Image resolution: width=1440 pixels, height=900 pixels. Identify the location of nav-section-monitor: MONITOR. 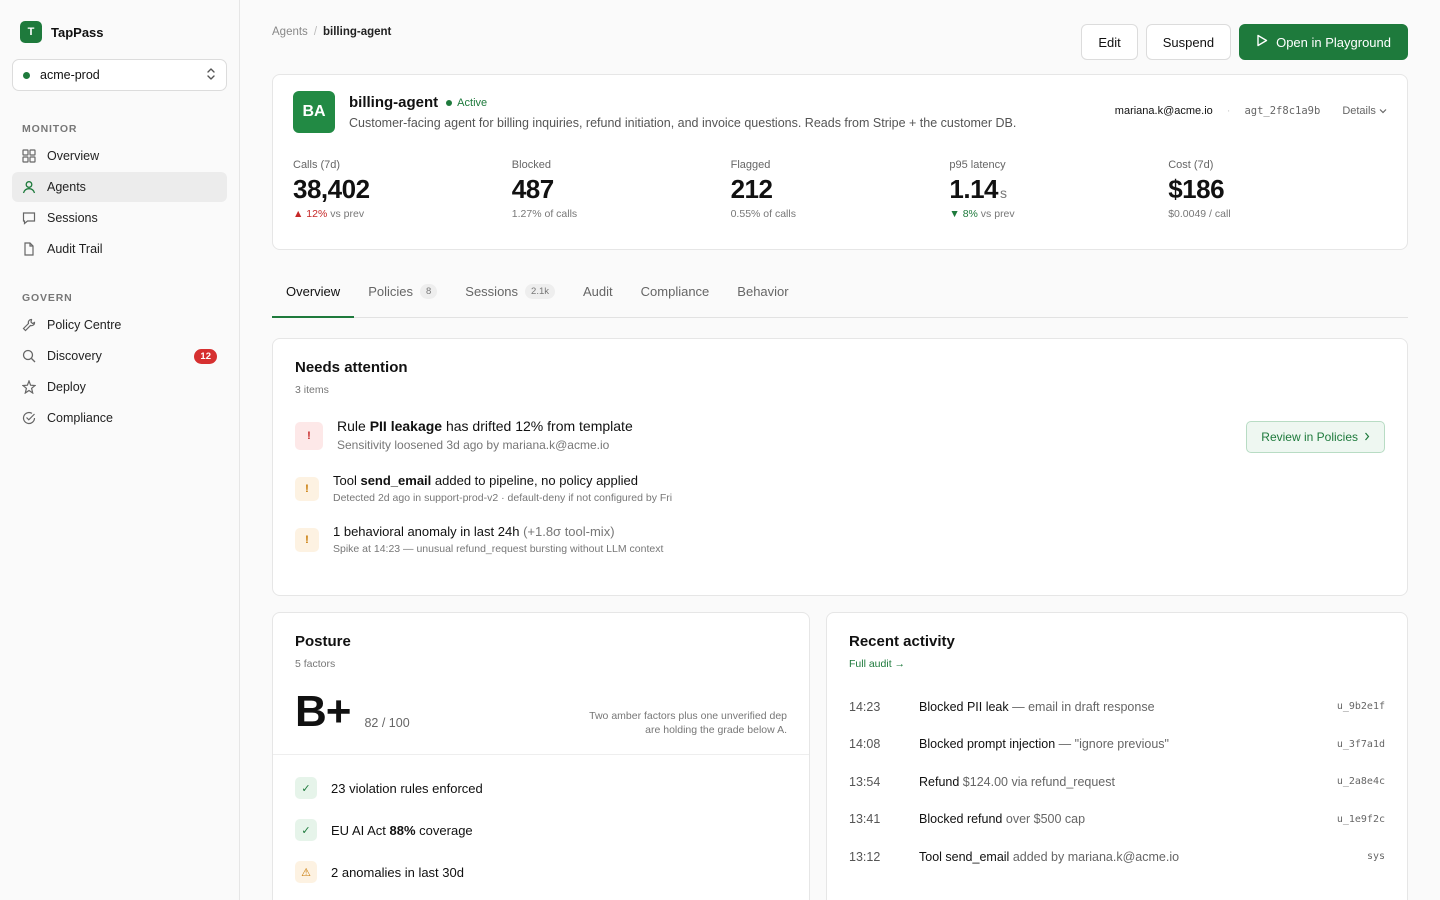
(50, 129).